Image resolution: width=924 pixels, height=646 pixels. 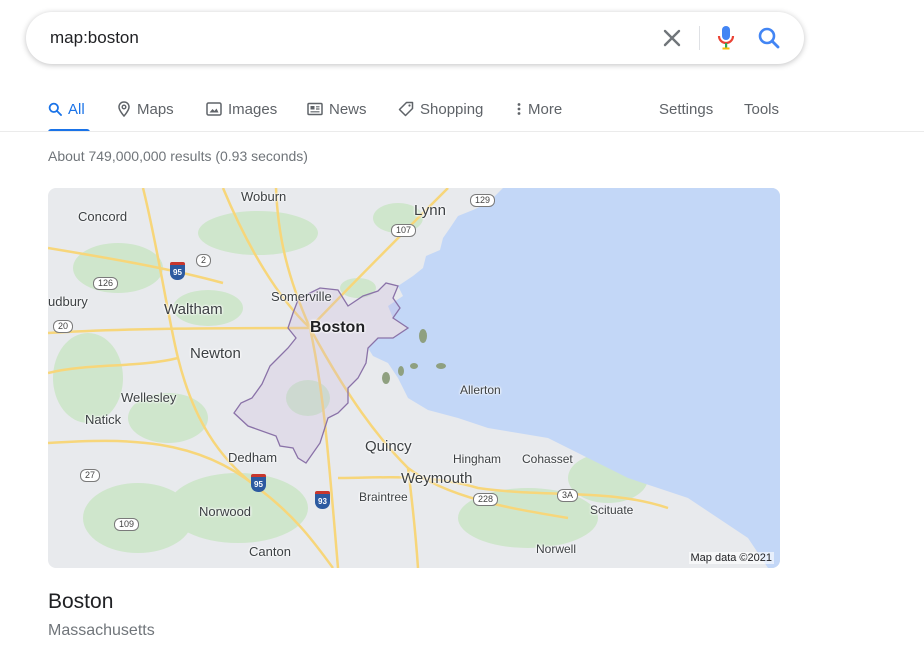 What do you see at coordinates (383, 497) in the screenshot?
I see `map-label-braintree: Braintree` at bounding box center [383, 497].